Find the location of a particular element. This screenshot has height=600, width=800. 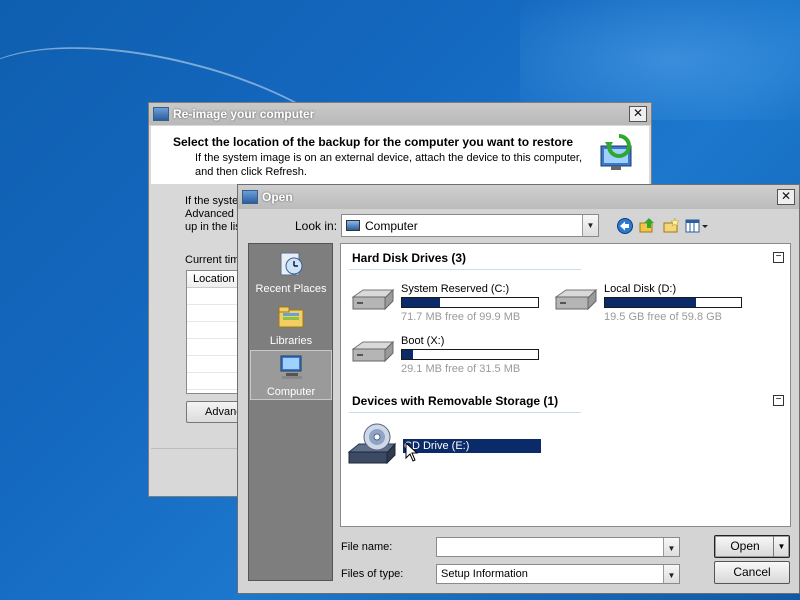

places-bar: Recent Places Libraries Computer is located at coordinates (290, 412).